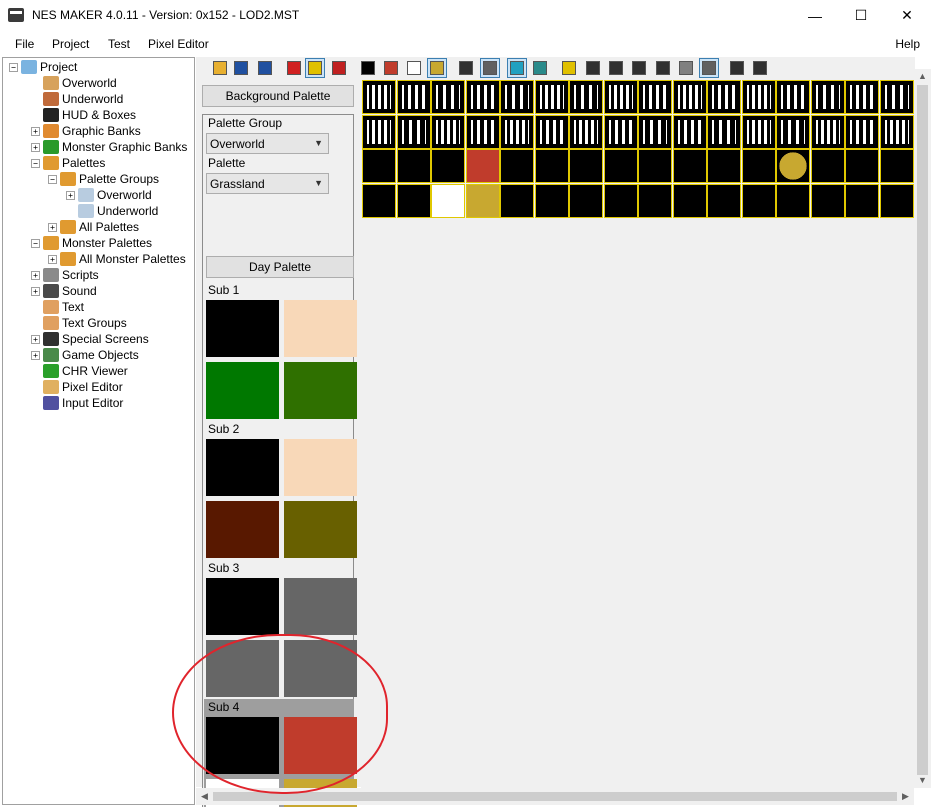  What do you see at coordinates (91, 243) in the screenshot?
I see `tree-item: − Monster Palettes` at bounding box center [91, 243].